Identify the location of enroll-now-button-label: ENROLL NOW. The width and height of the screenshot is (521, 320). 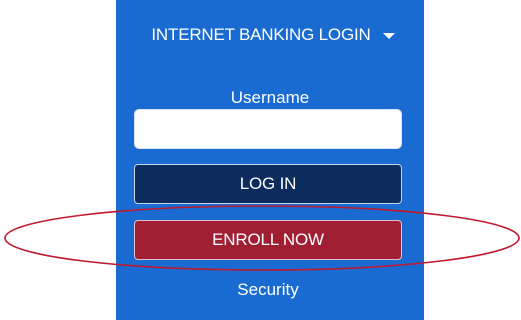
(268, 239).